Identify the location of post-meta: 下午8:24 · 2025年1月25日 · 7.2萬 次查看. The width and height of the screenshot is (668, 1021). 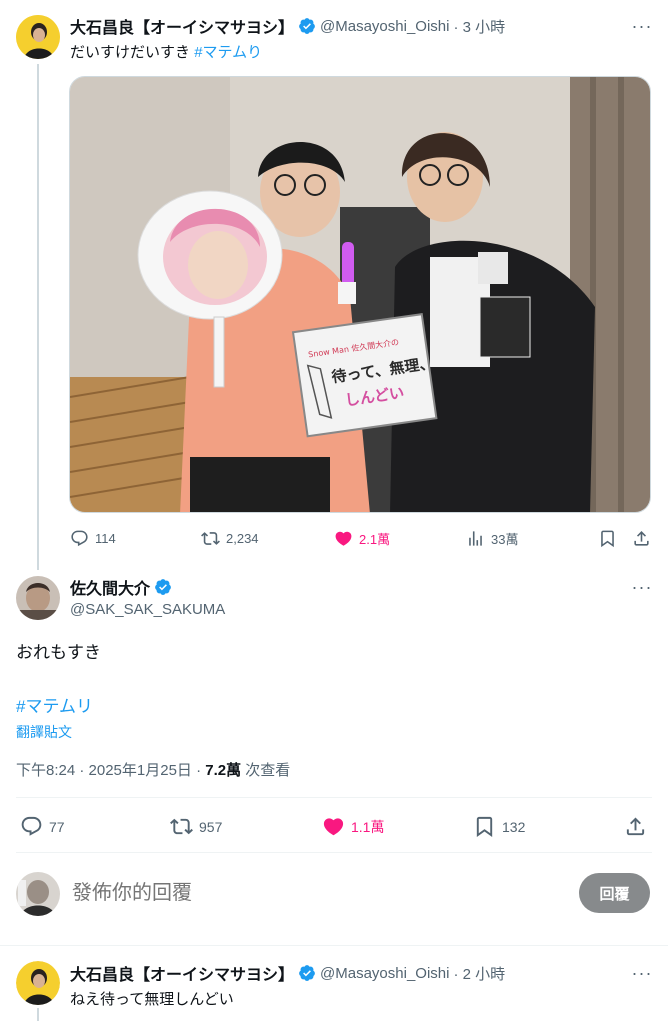
(153, 769).